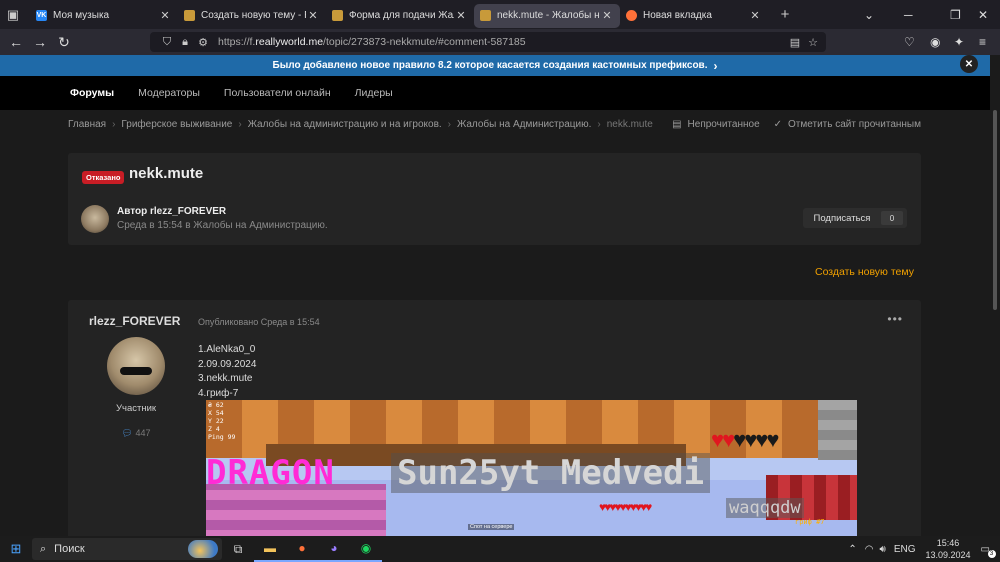 This screenshot has width=1000, height=562. Describe the element at coordinates (334, 549) in the screenshot. I see `discord-icon: ◕` at that location.